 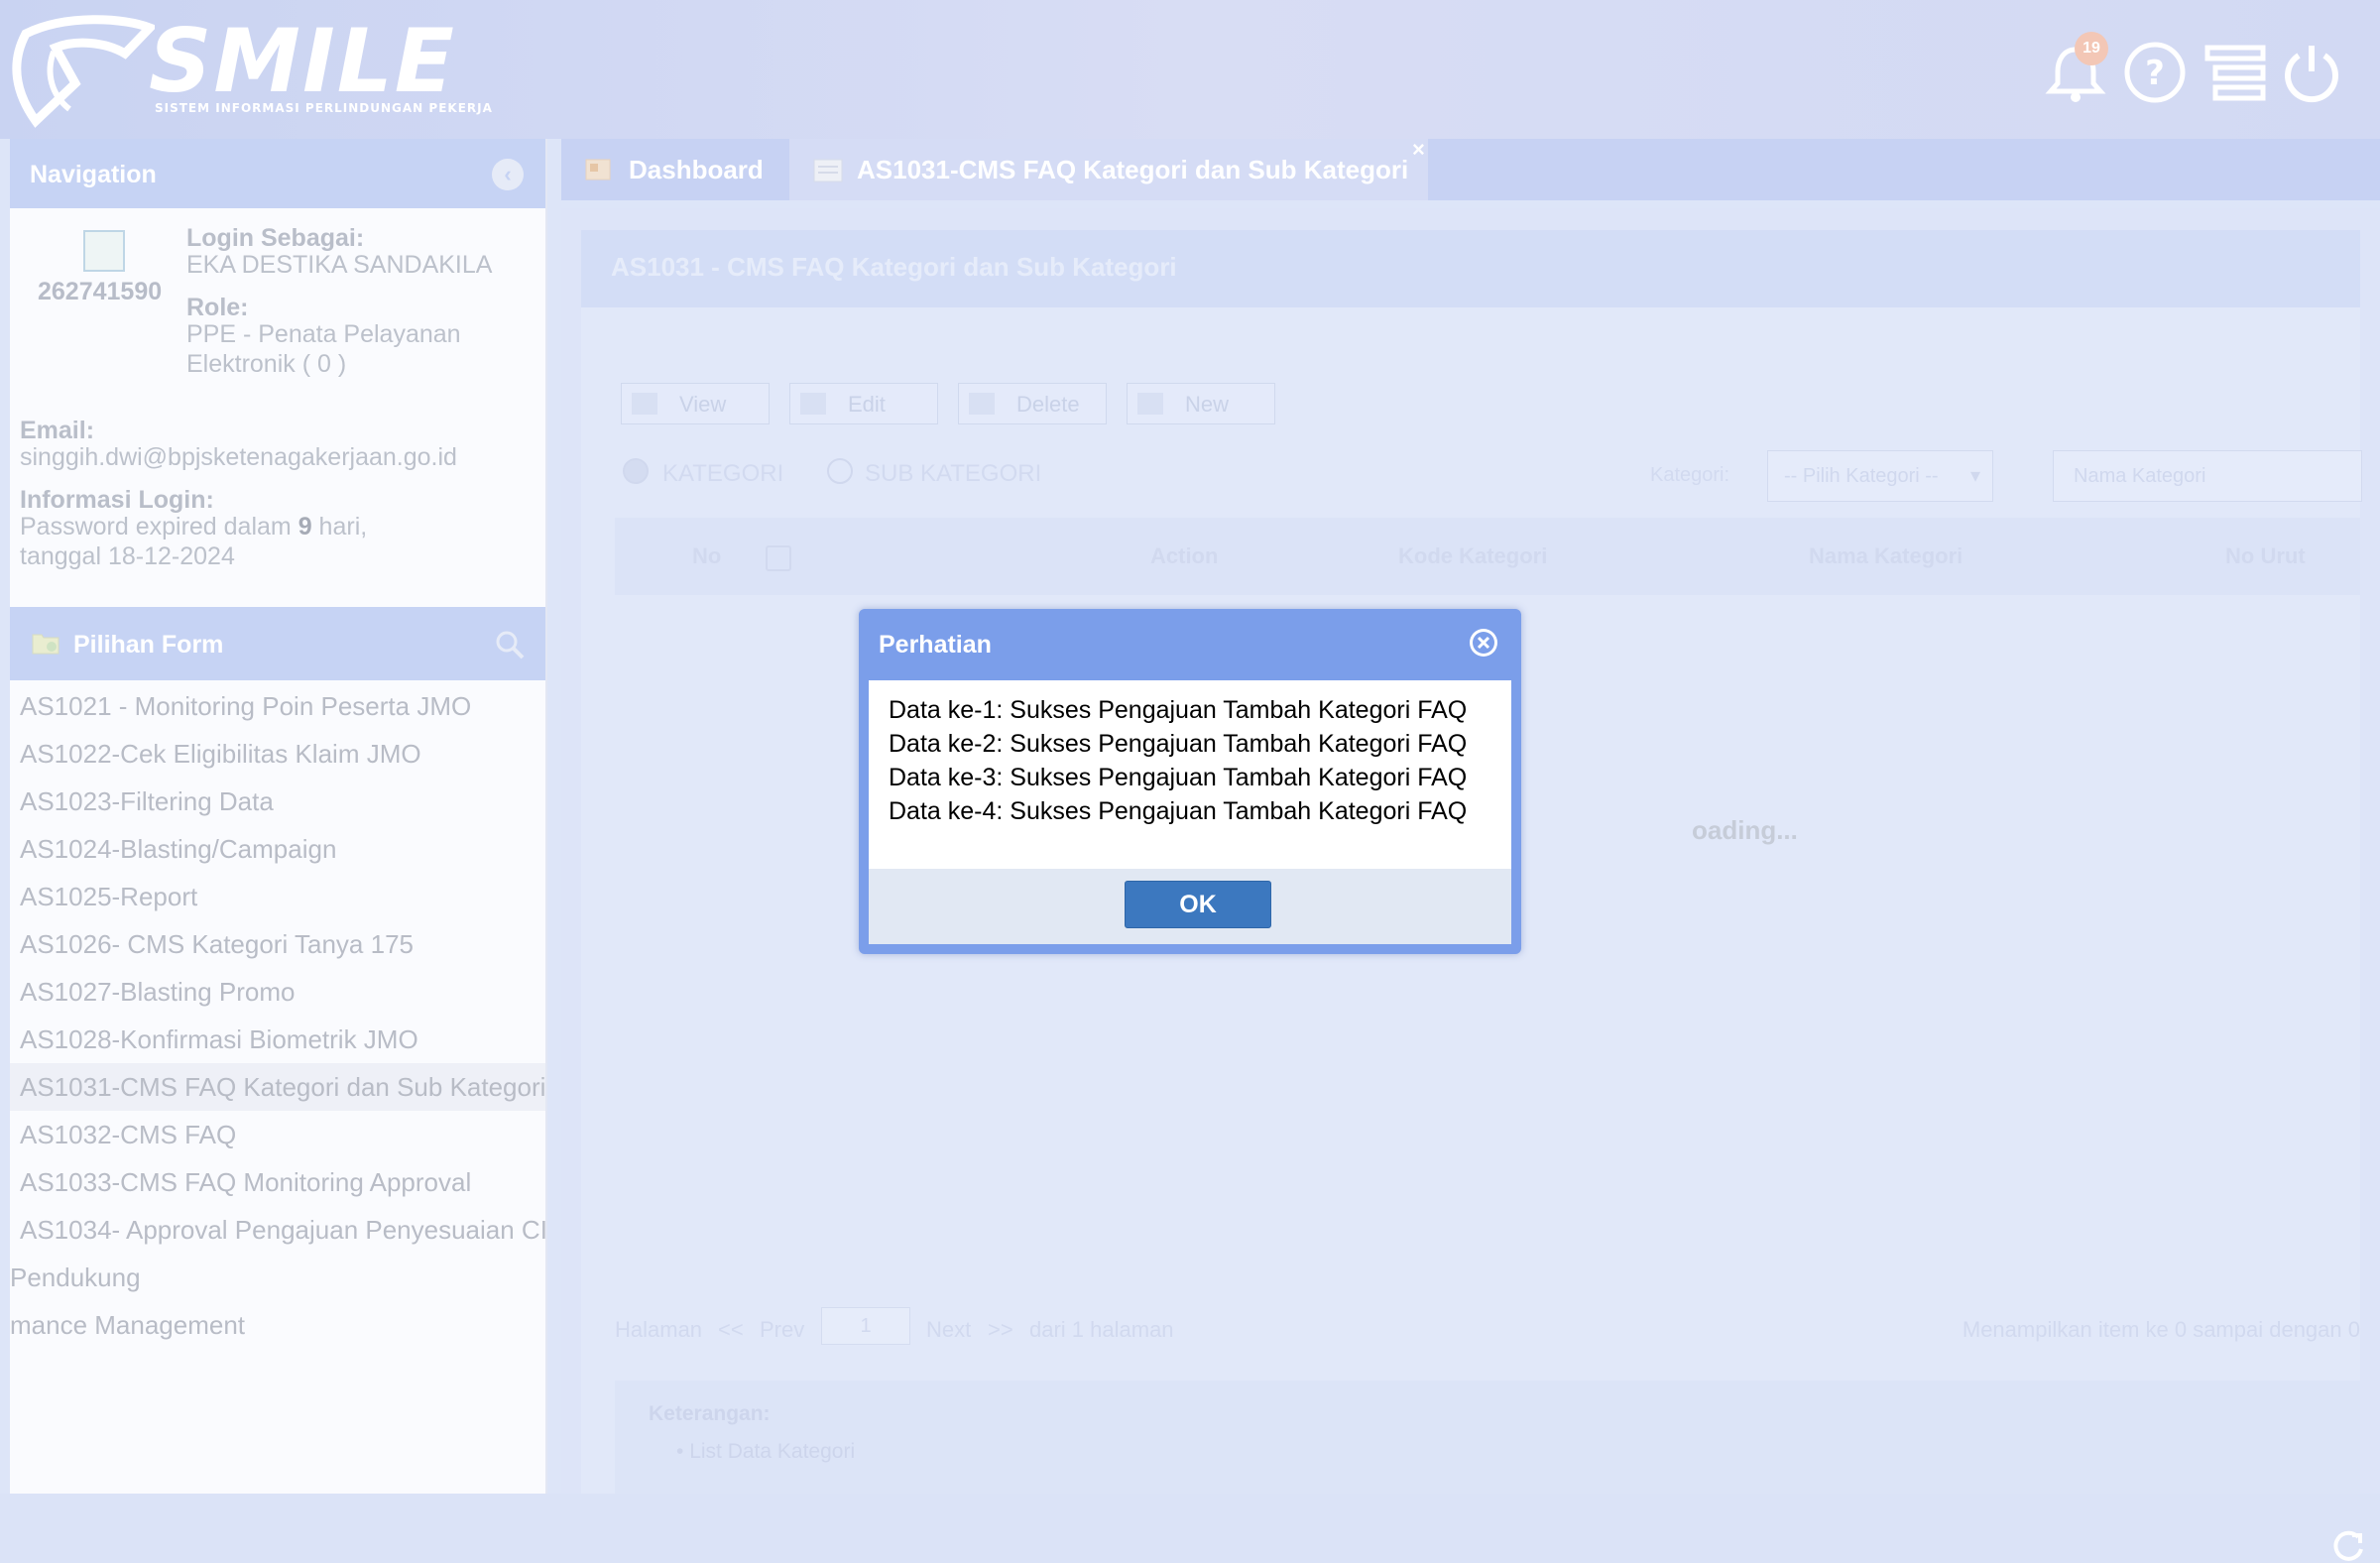 I want to click on logo-subtitle: SISTEM INFORMASI PERLINDUNGAN PEKERJA, so click(x=324, y=108).